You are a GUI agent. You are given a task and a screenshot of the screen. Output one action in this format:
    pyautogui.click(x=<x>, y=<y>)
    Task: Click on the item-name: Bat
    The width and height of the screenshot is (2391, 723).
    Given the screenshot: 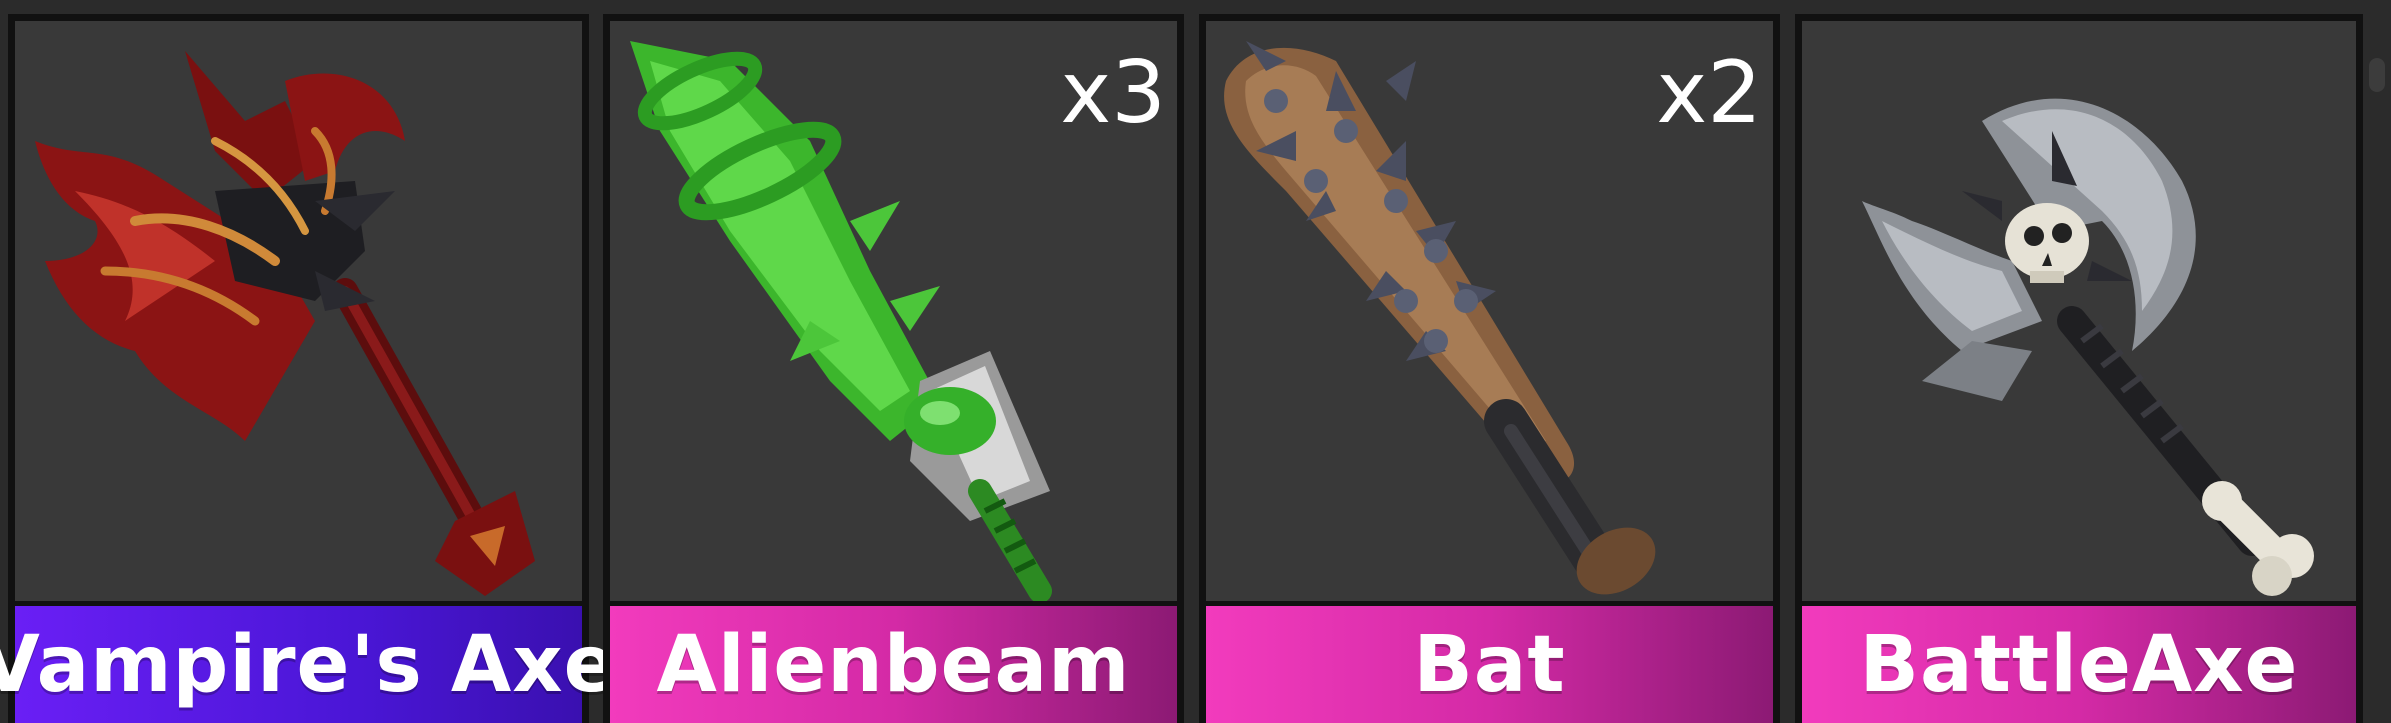 What is the action you would take?
    pyautogui.click(x=1489, y=664)
    